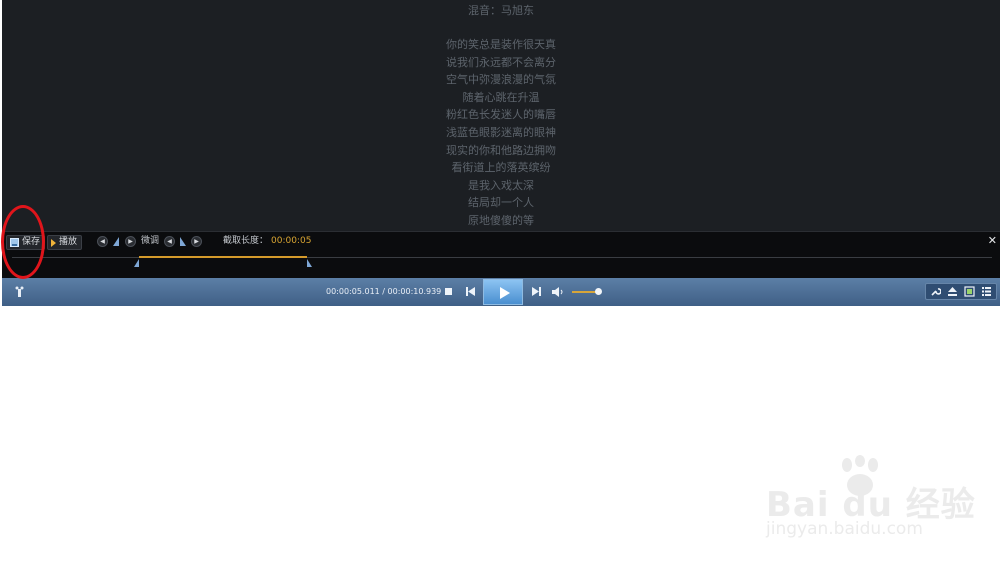  I want to click on lyric-line: 结局却一个人, so click(501, 203).